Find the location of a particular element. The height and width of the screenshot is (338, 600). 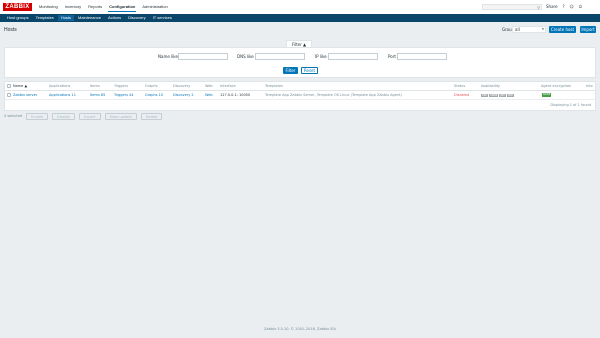

page-title: Hosts is located at coordinates (10, 30).